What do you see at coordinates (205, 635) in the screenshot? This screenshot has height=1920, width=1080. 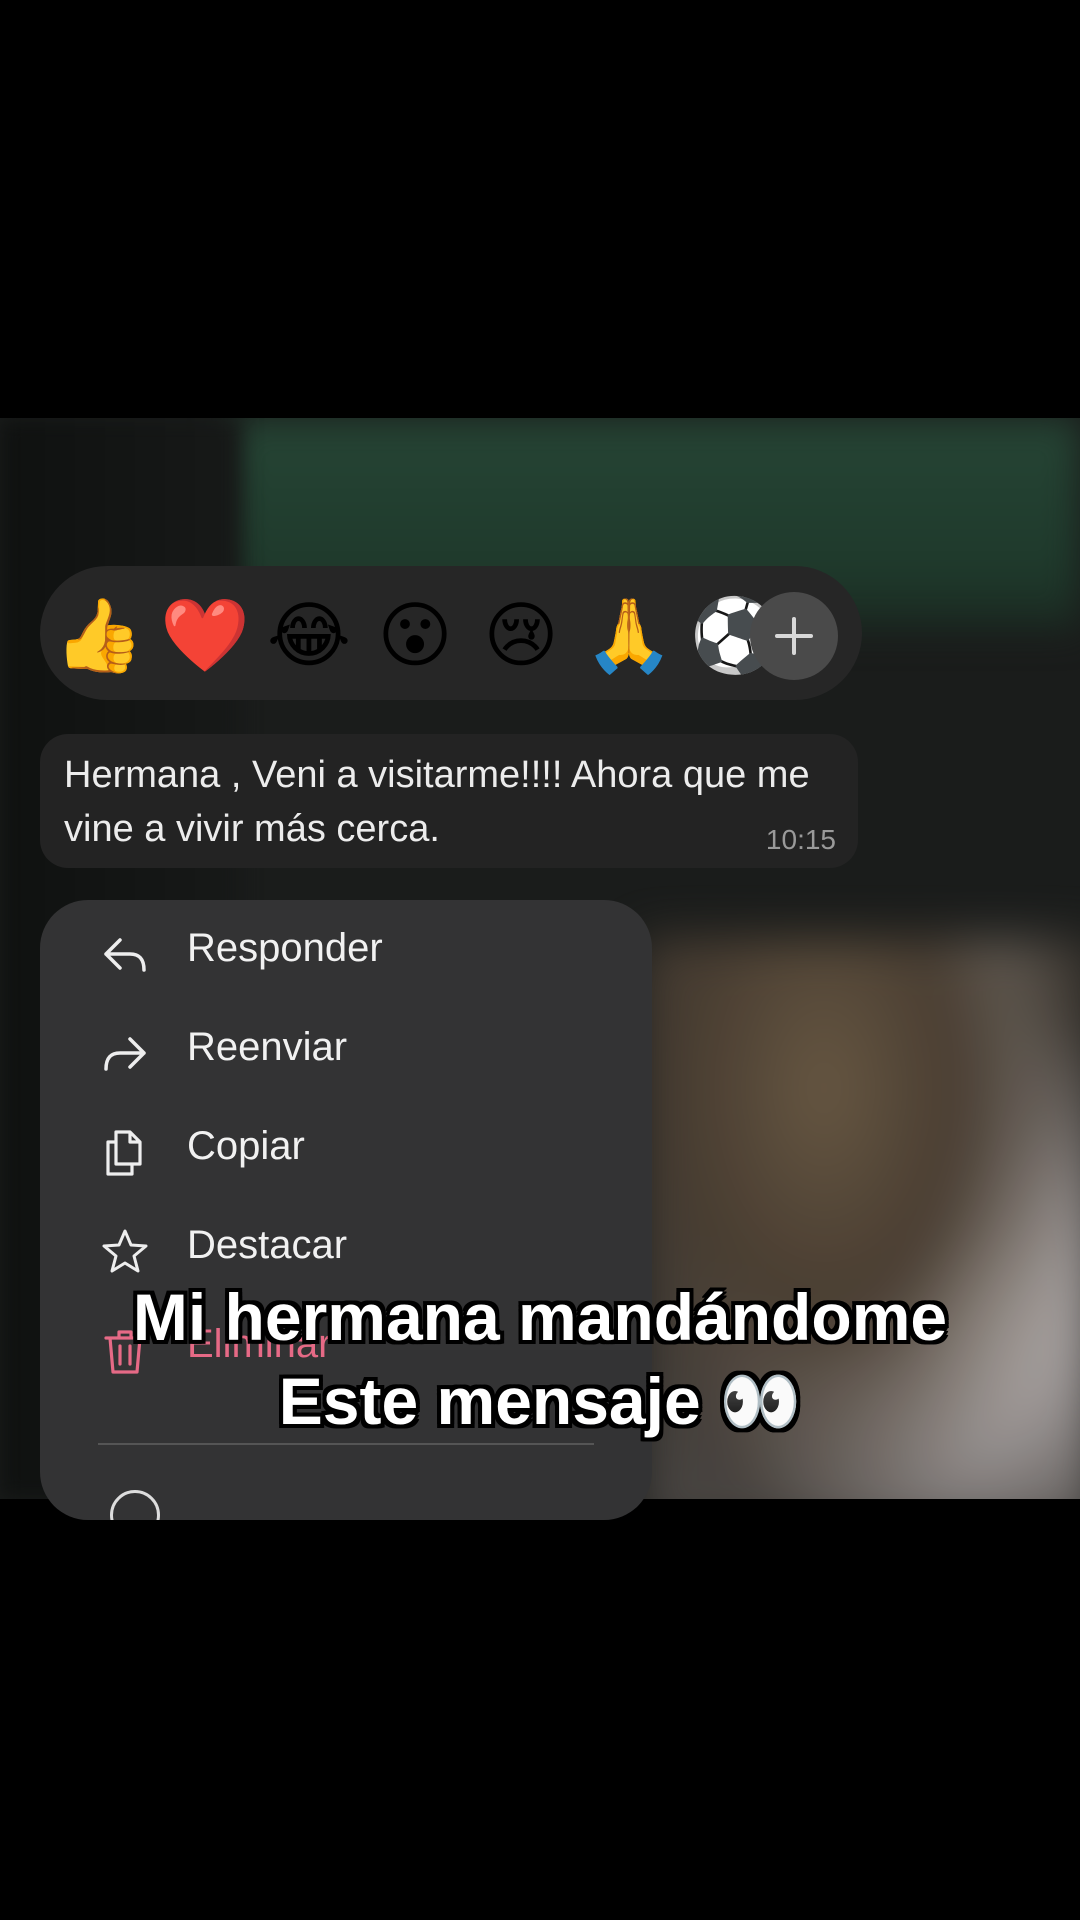 I see `reaction-heart: ❤️` at bounding box center [205, 635].